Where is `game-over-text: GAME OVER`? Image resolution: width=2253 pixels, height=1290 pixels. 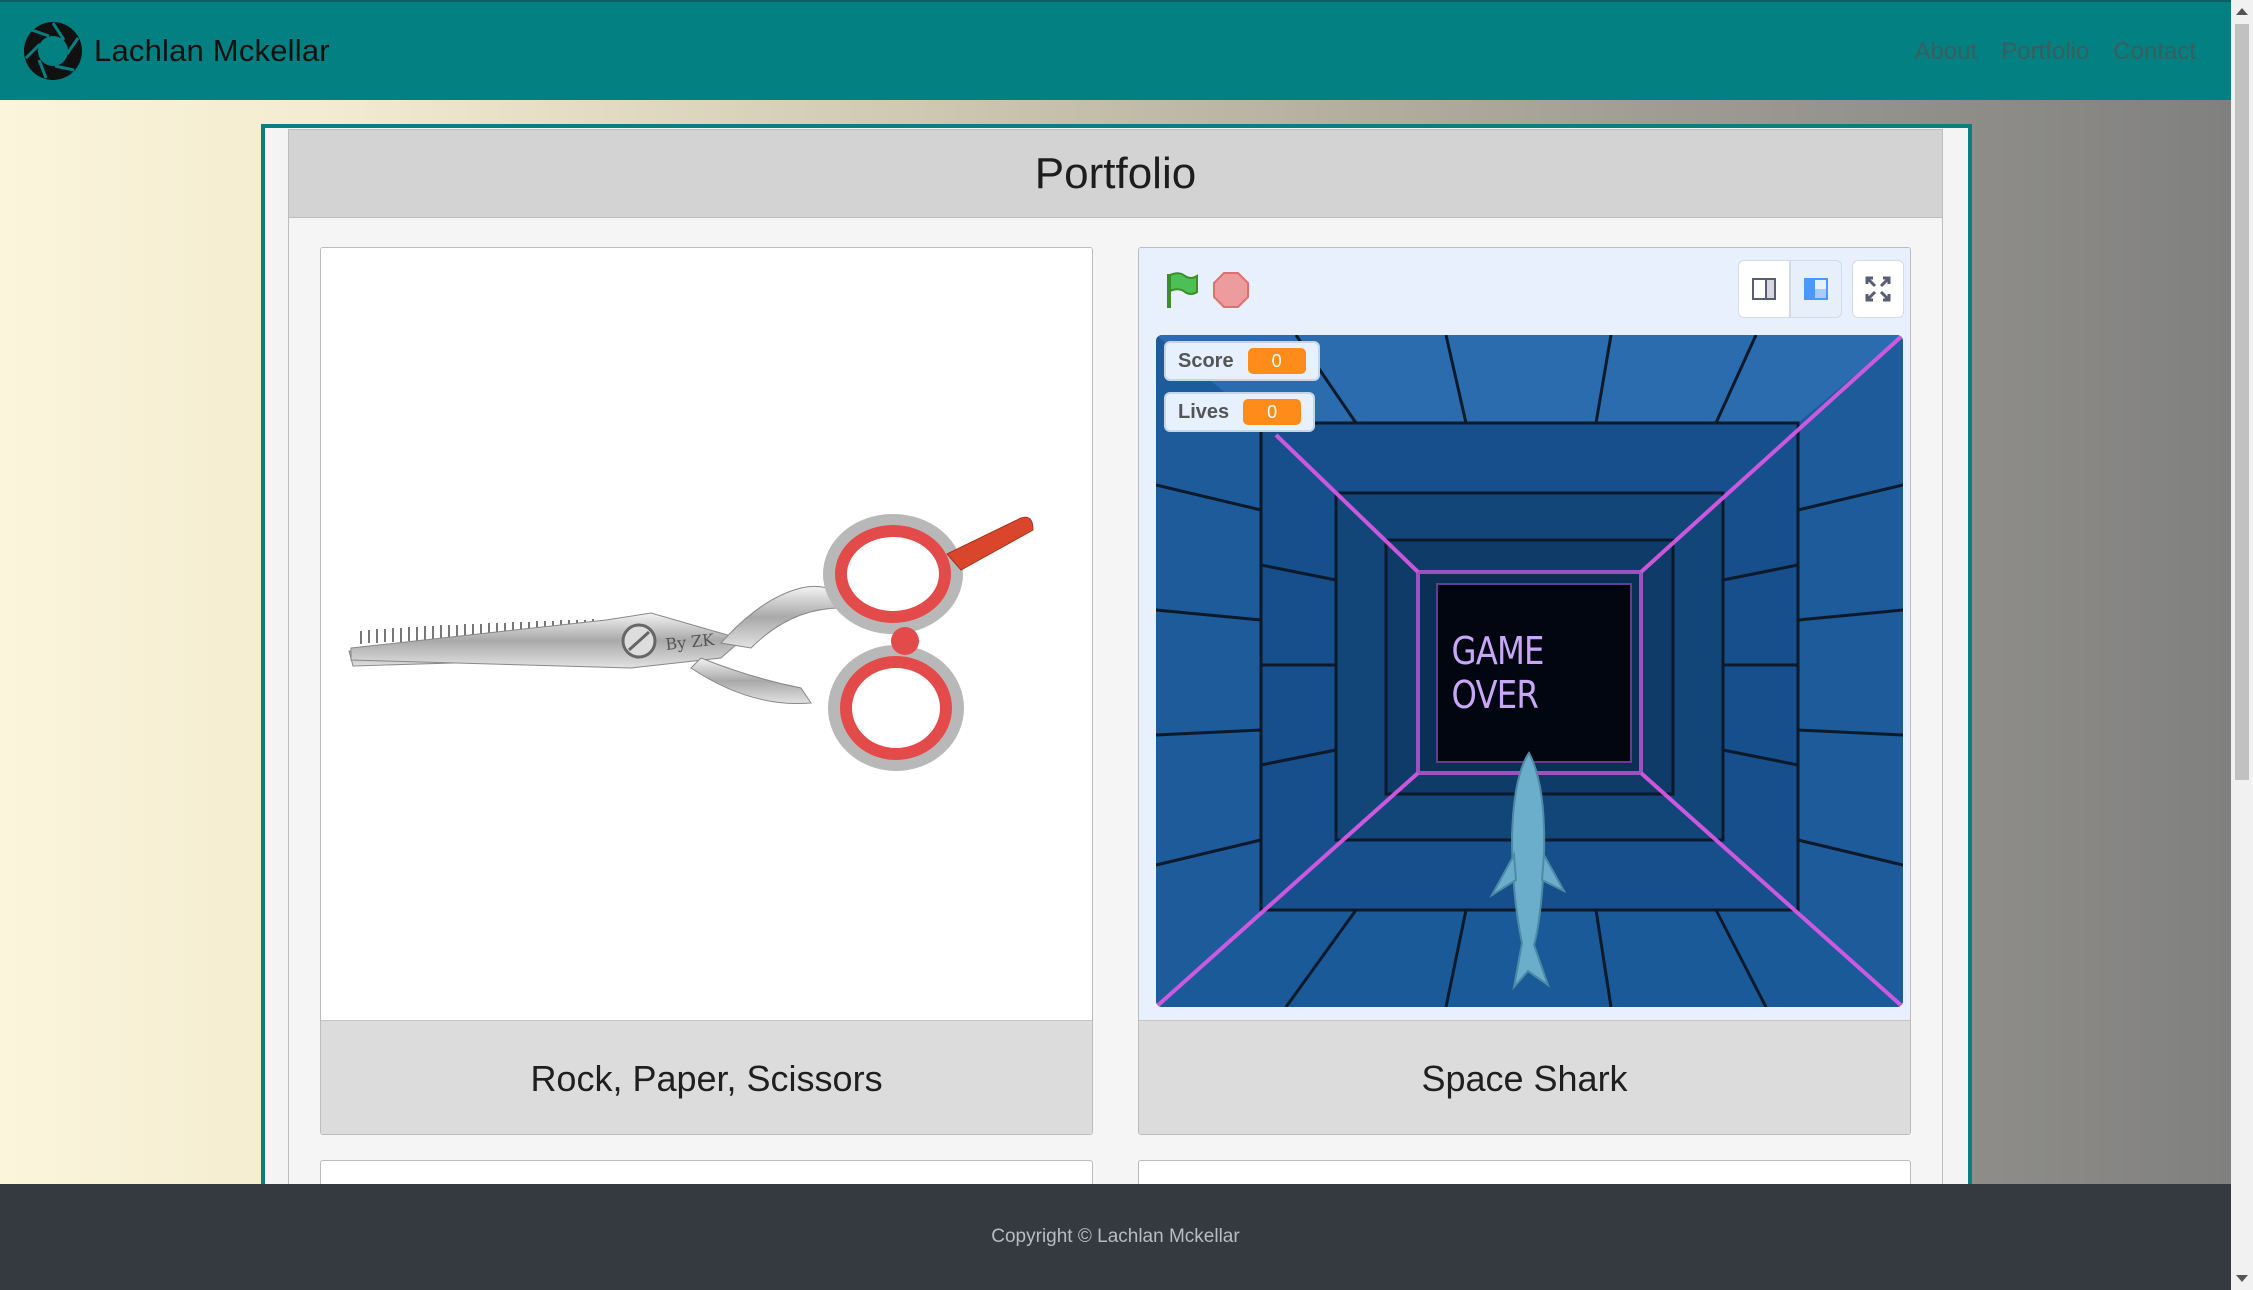
game-over-text: GAME OVER is located at coordinates (1498, 673).